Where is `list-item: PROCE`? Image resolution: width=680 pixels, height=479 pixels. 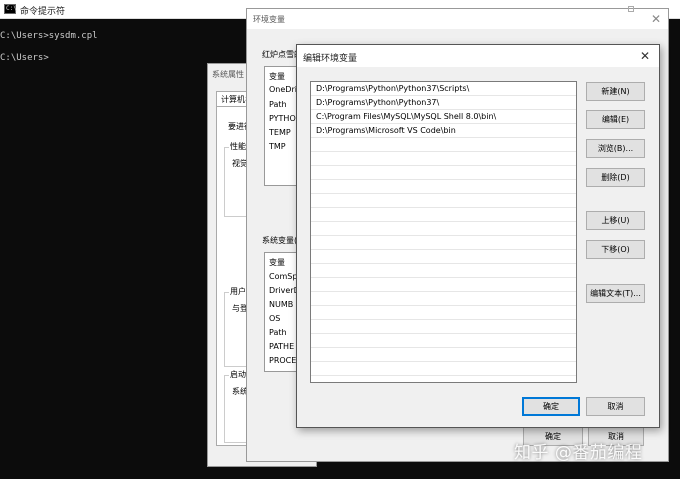 list-item: PROCE is located at coordinates (282, 360).